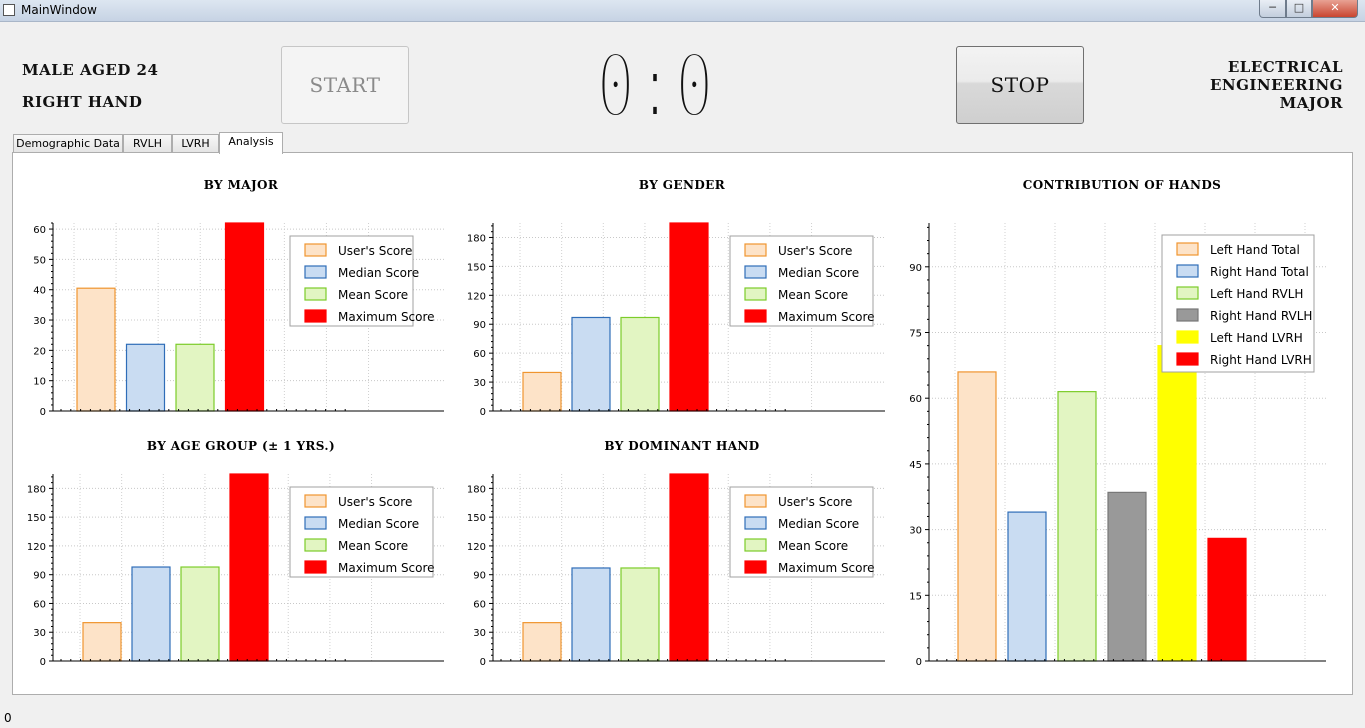 The width and height of the screenshot is (1365, 728). What do you see at coordinates (1020, 85) in the screenshot?
I see `stop-button: STOP` at bounding box center [1020, 85].